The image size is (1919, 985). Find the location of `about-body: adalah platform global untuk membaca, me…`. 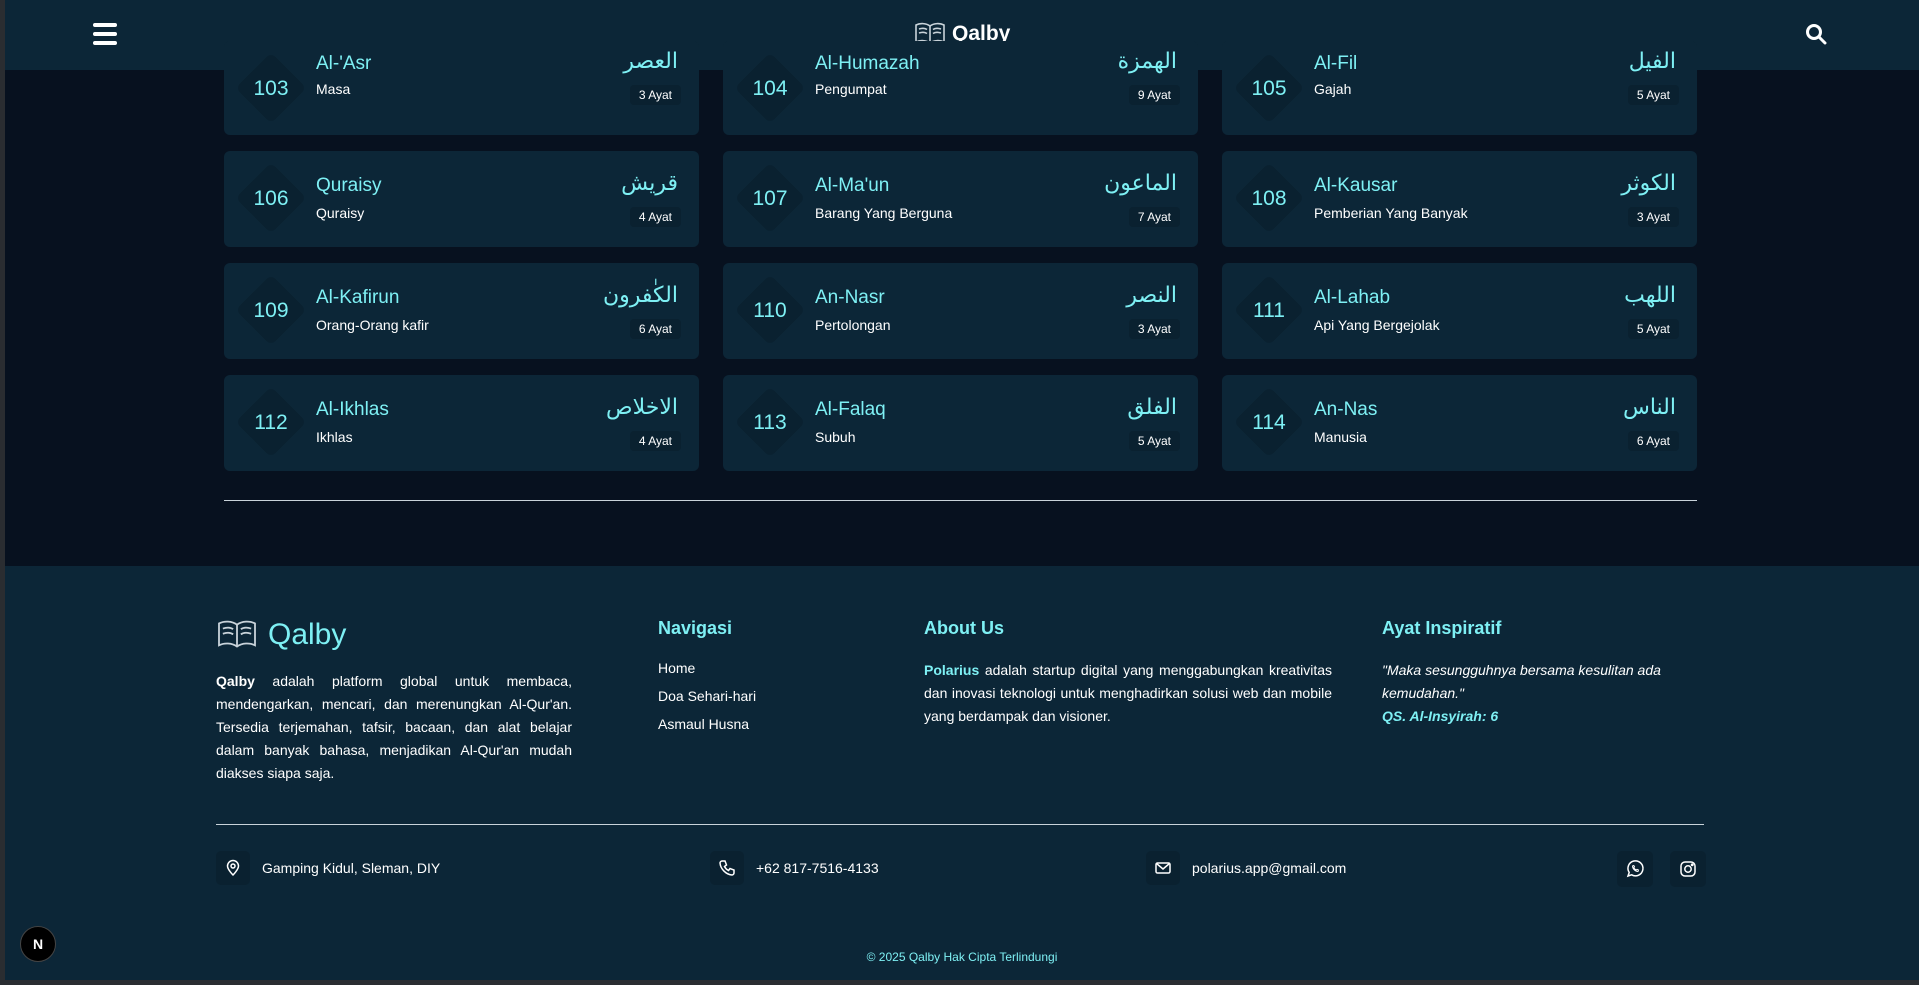

about-body: adalah platform global untuk membaca, me… is located at coordinates (394, 727).